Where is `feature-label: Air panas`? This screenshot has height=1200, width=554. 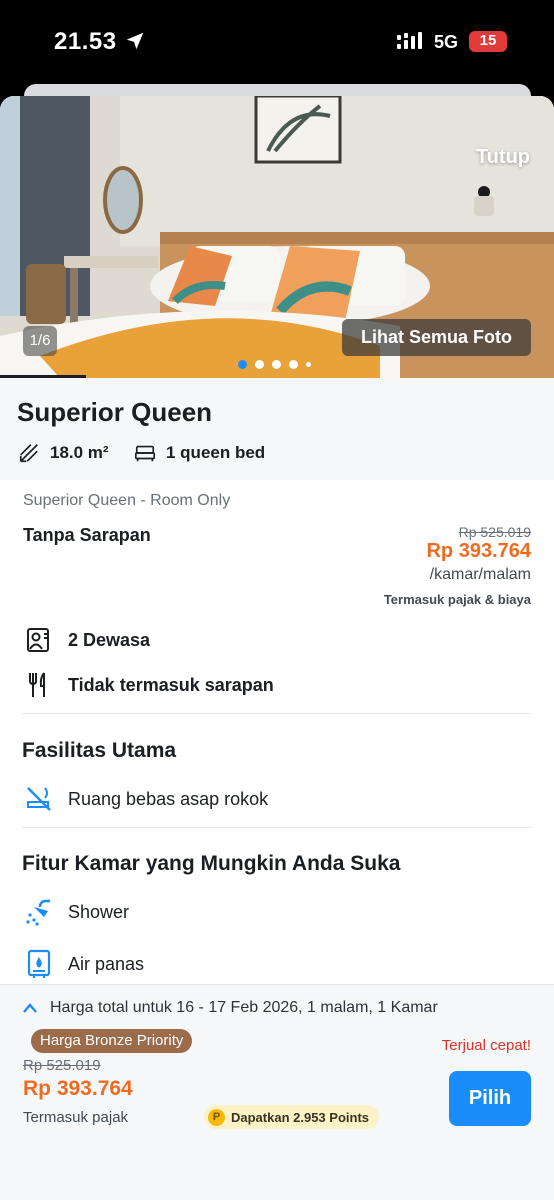
feature-label: Air panas is located at coordinates (106, 963).